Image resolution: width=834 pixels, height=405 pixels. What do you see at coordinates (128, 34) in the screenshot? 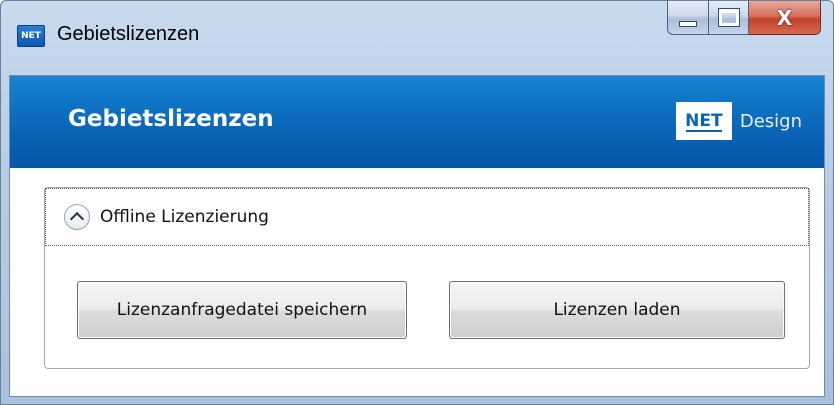
I see `window-title: Gebietslizenzen` at bounding box center [128, 34].